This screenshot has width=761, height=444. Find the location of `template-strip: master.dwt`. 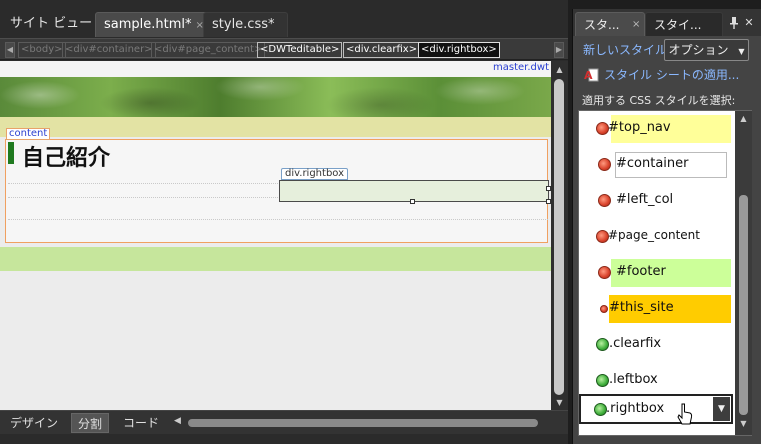

template-strip: master.dwt is located at coordinates (275, 69).